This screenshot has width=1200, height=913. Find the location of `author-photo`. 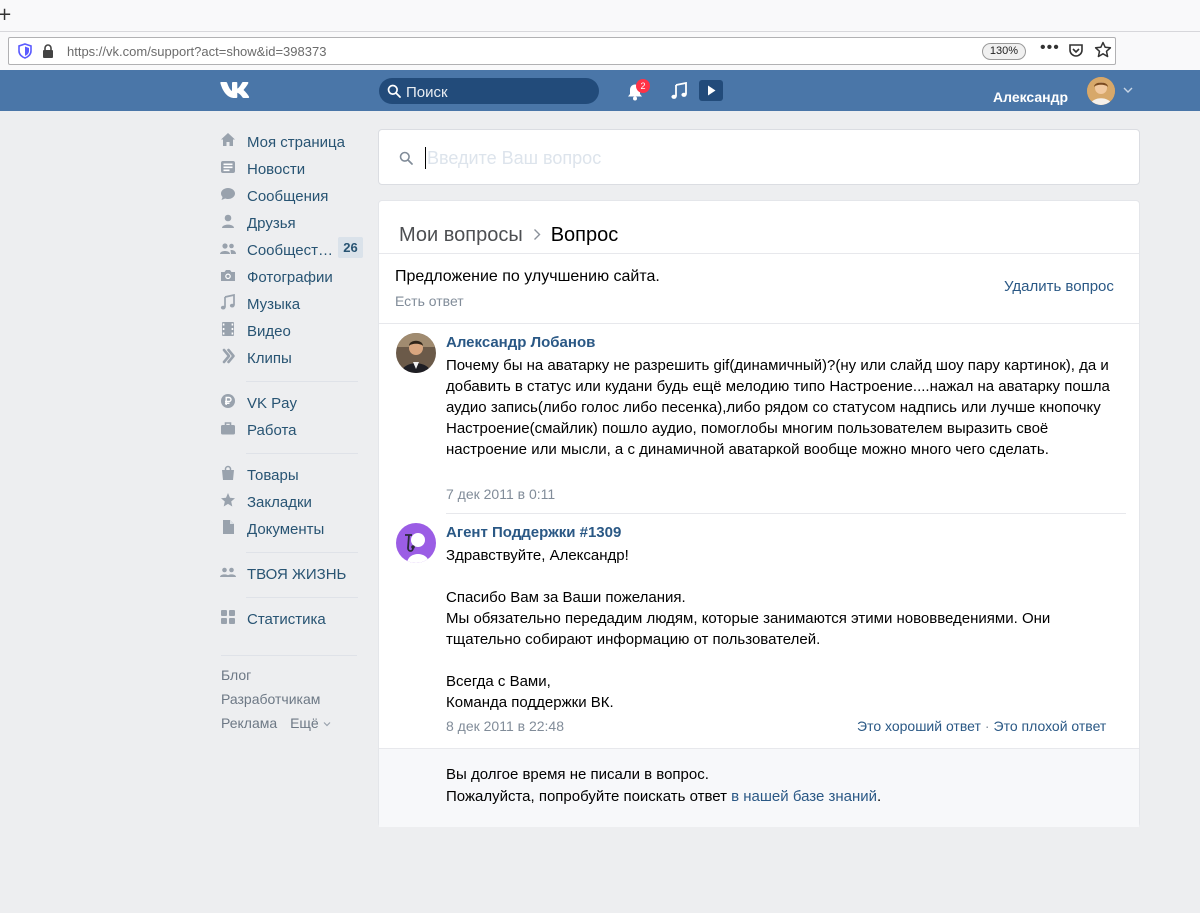

author-photo is located at coordinates (416, 353).